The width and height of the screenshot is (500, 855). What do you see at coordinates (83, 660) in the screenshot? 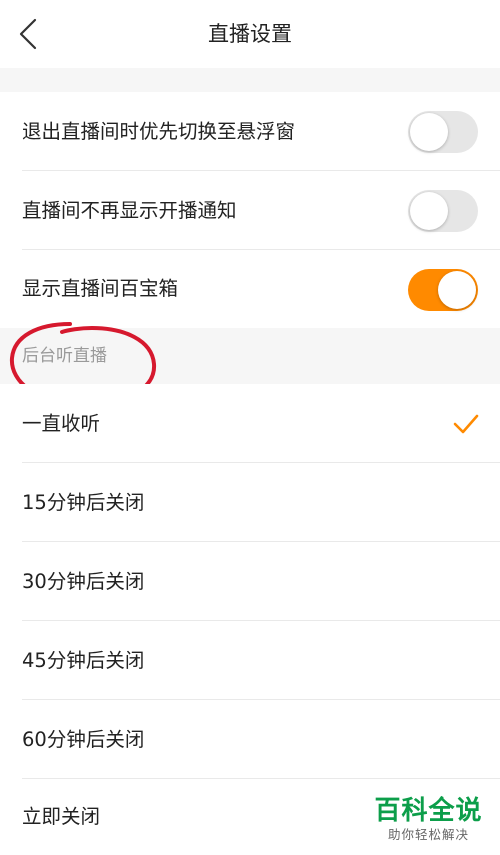
I see `option-label: 45分钟后关闭` at bounding box center [83, 660].